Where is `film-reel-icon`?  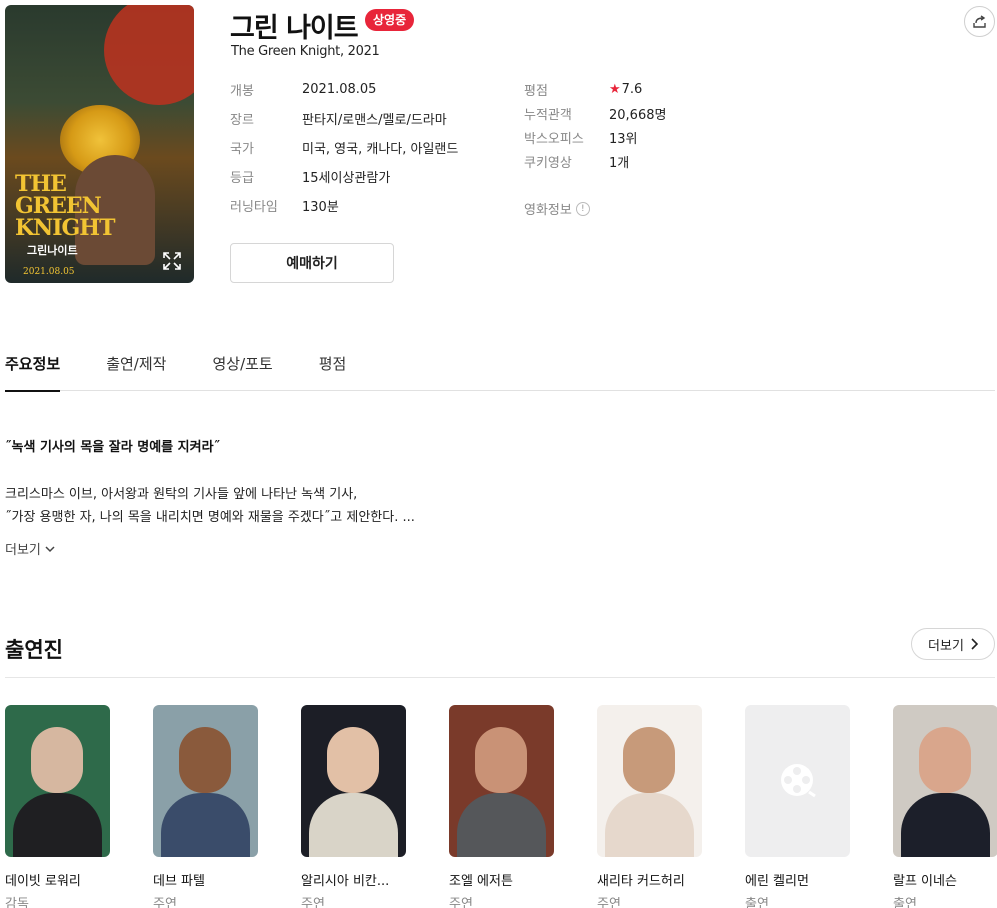 film-reel-icon is located at coordinates (798, 781).